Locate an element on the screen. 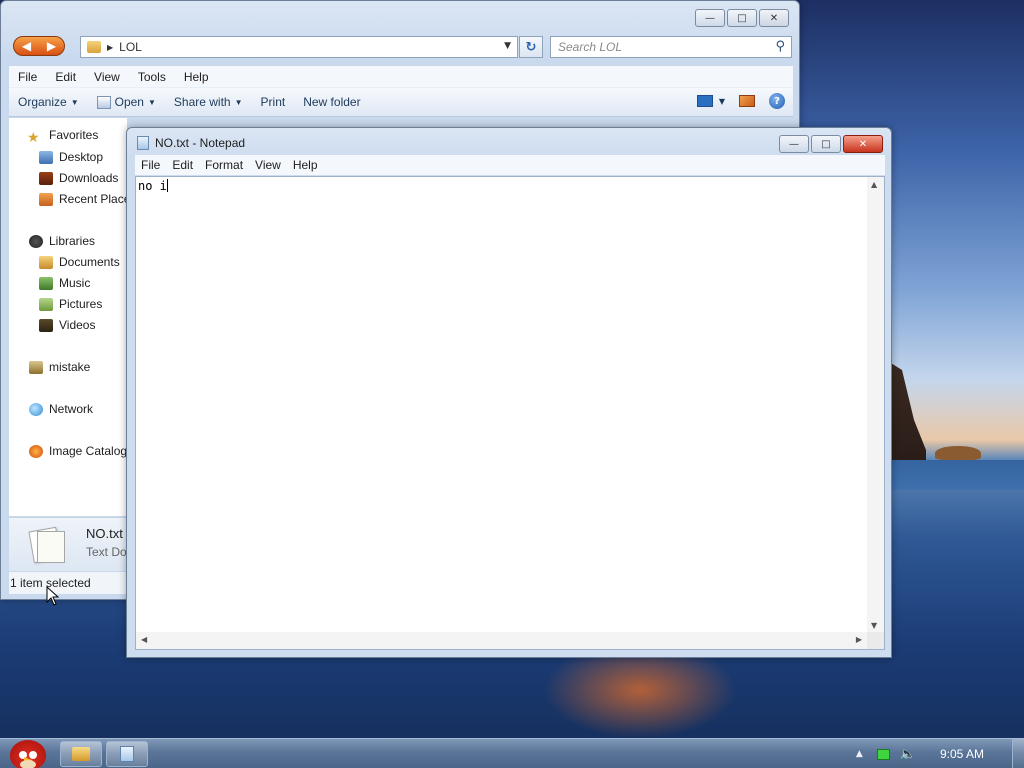  nav-label: Image Catalog is located at coordinates (88, 451).